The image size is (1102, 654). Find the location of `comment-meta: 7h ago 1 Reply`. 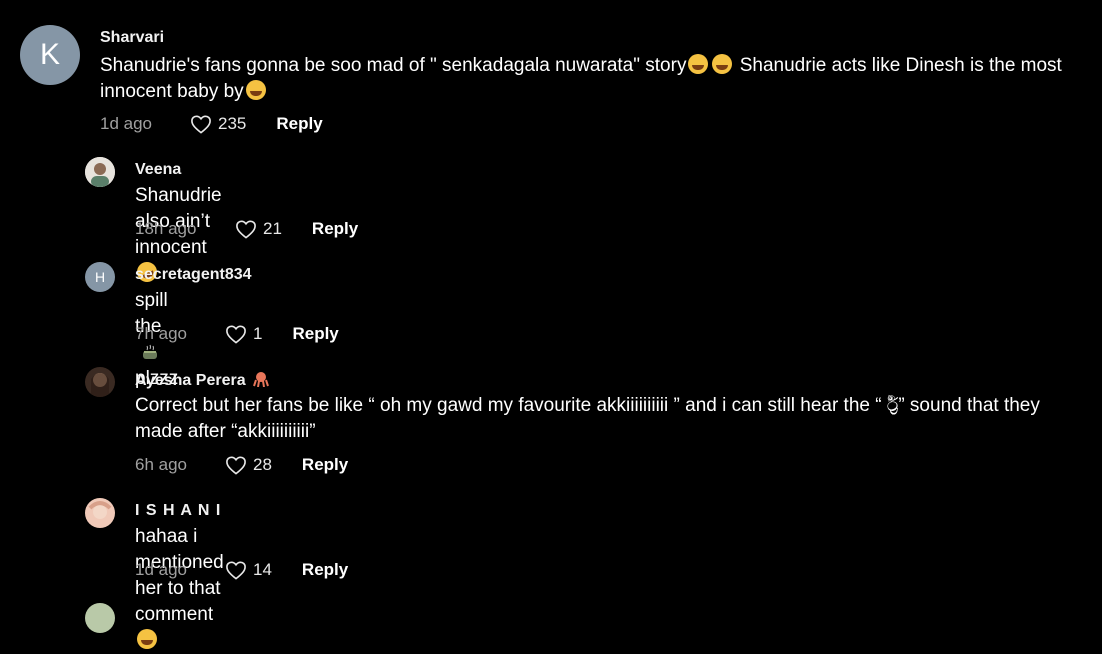

comment-meta: 7h ago 1 Reply is located at coordinates (237, 334).